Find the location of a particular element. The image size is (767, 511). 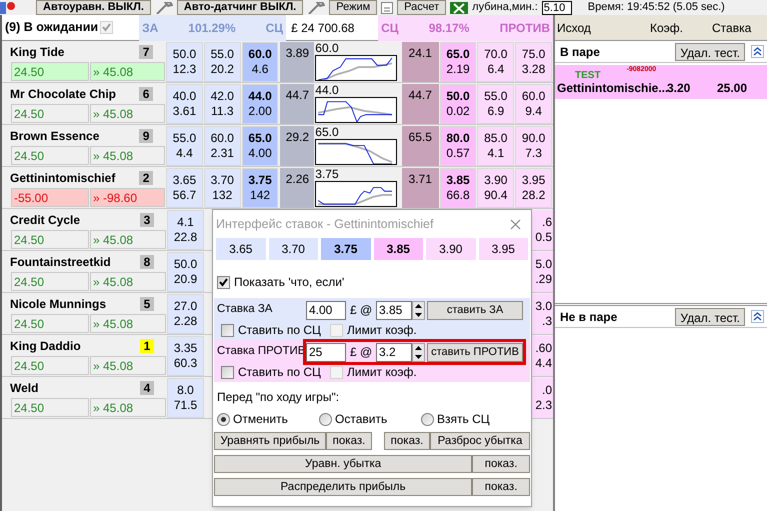

price-cell: 42.0 11.3 is located at coordinates (222, 104).